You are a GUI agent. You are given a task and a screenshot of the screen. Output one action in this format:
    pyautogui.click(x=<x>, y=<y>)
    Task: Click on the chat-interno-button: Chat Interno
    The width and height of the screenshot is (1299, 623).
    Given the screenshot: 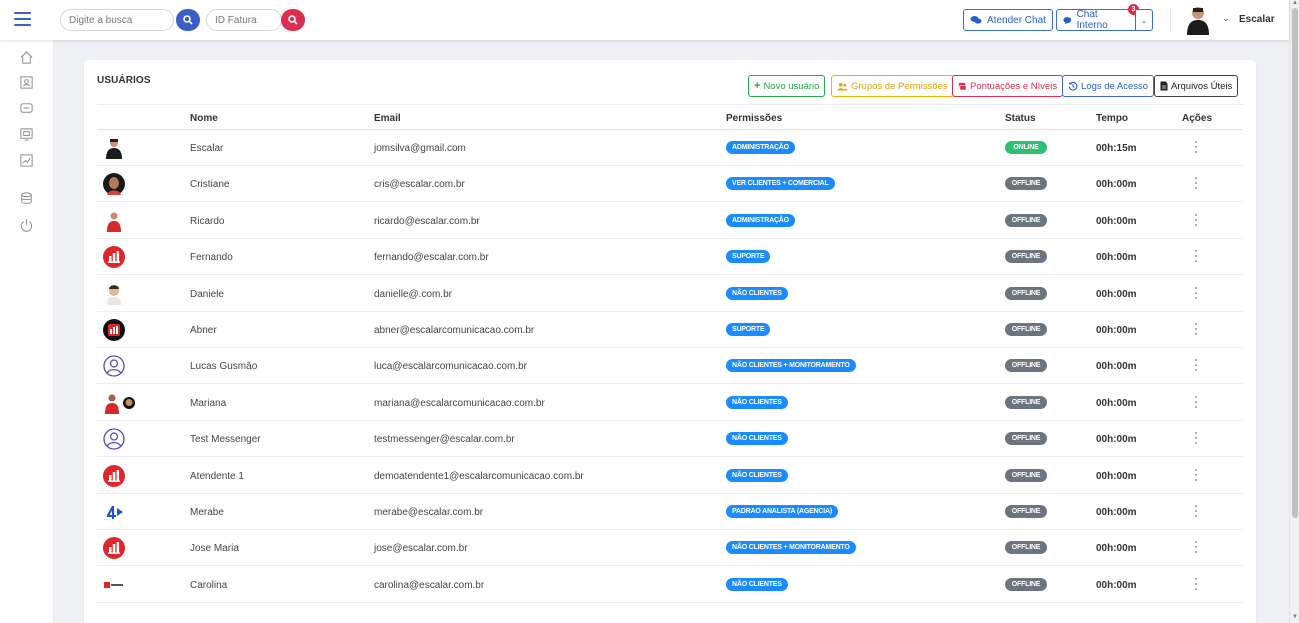 What is the action you would take?
    pyautogui.click(x=1096, y=20)
    